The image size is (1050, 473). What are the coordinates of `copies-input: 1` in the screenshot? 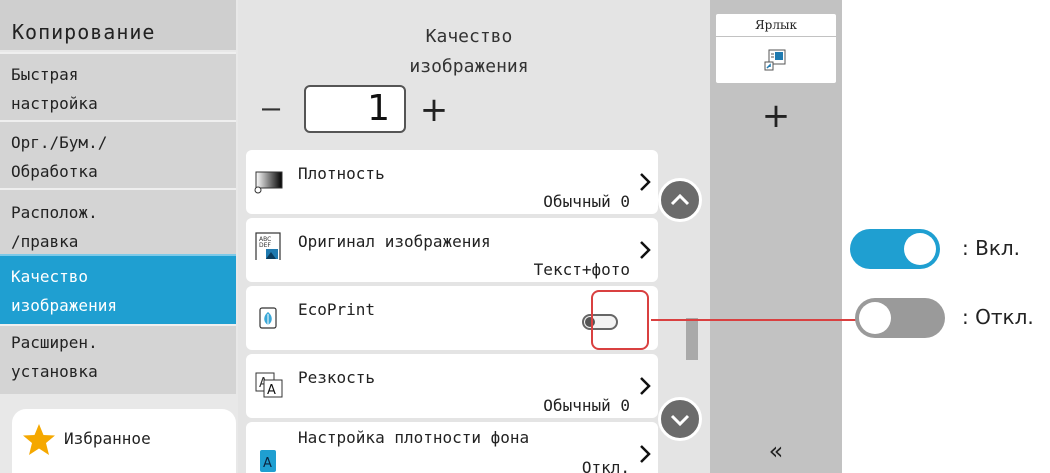 It's located at (355, 109).